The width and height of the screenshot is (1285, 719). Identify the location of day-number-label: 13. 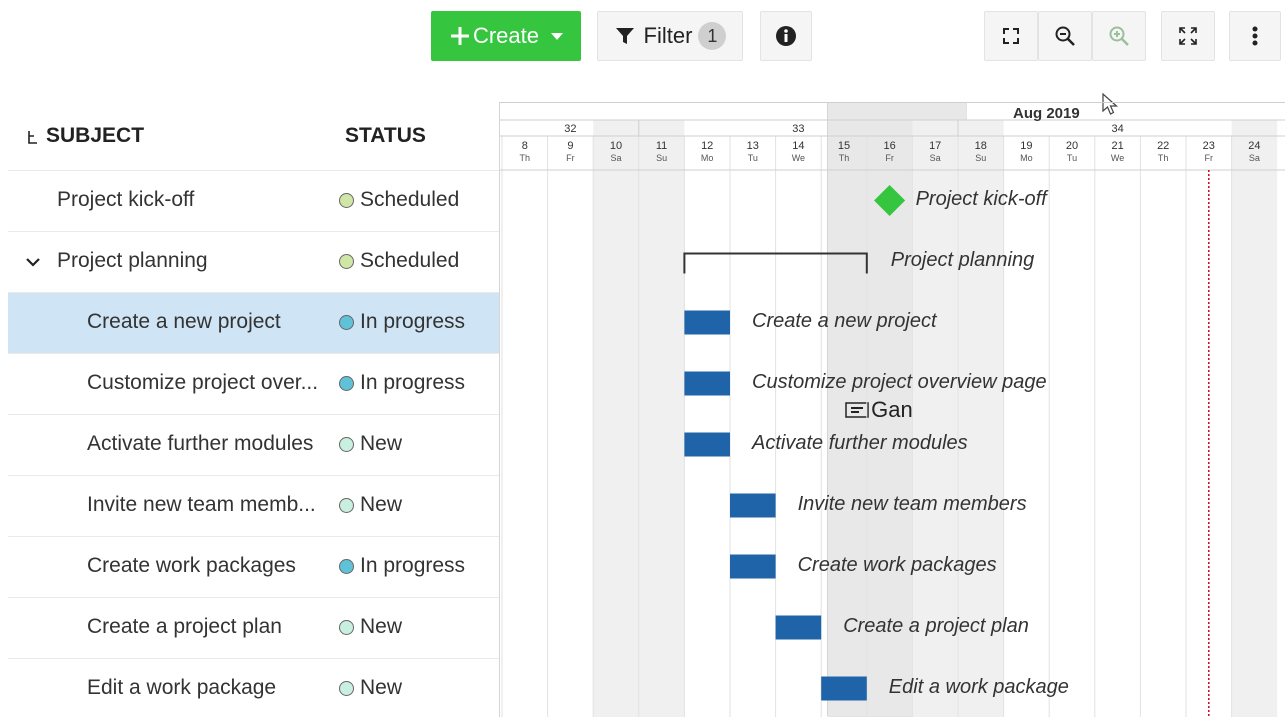
(752, 146).